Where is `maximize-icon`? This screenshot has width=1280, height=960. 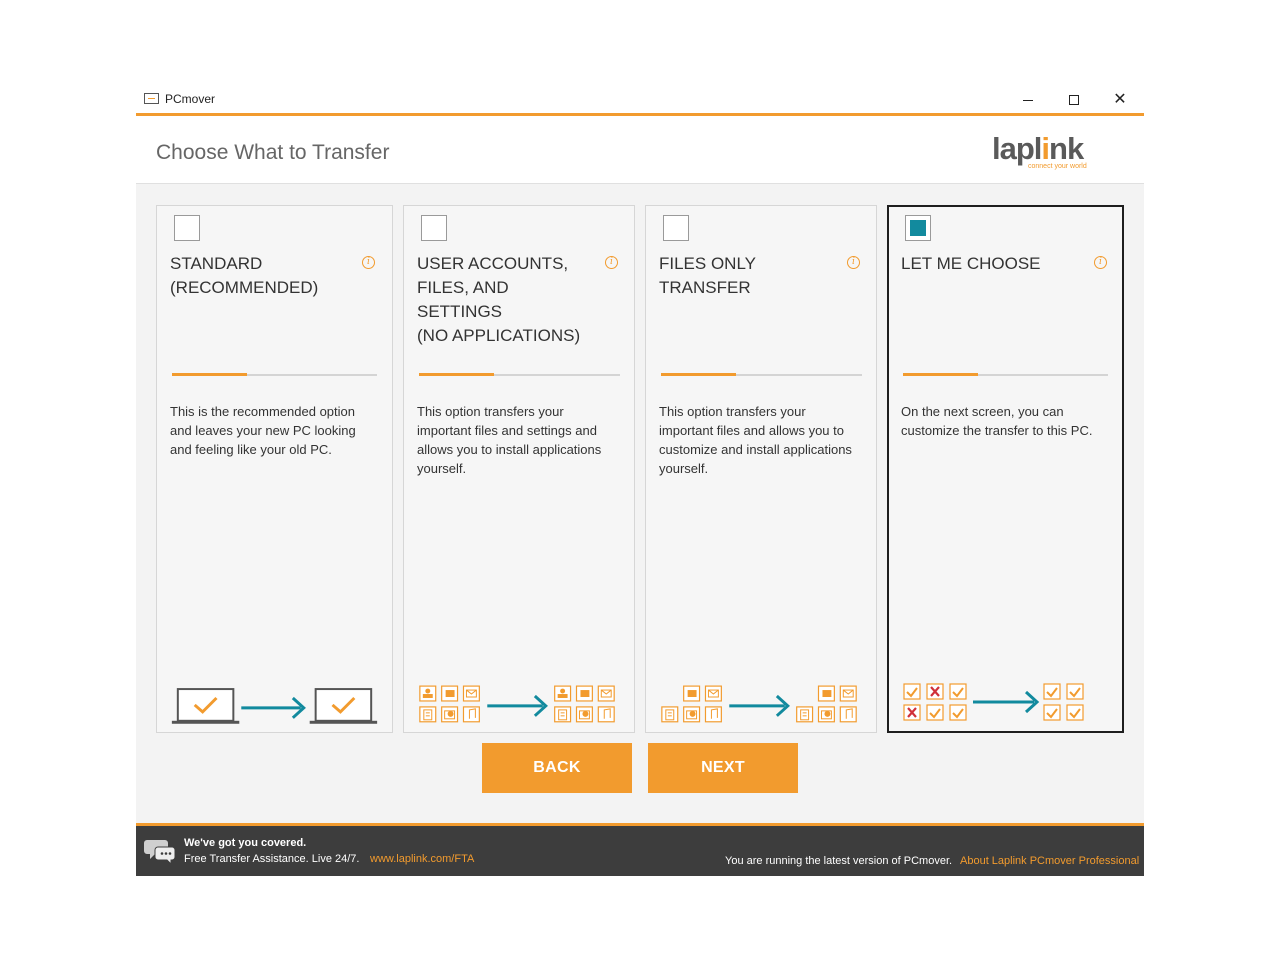 maximize-icon is located at coordinates (1074, 100).